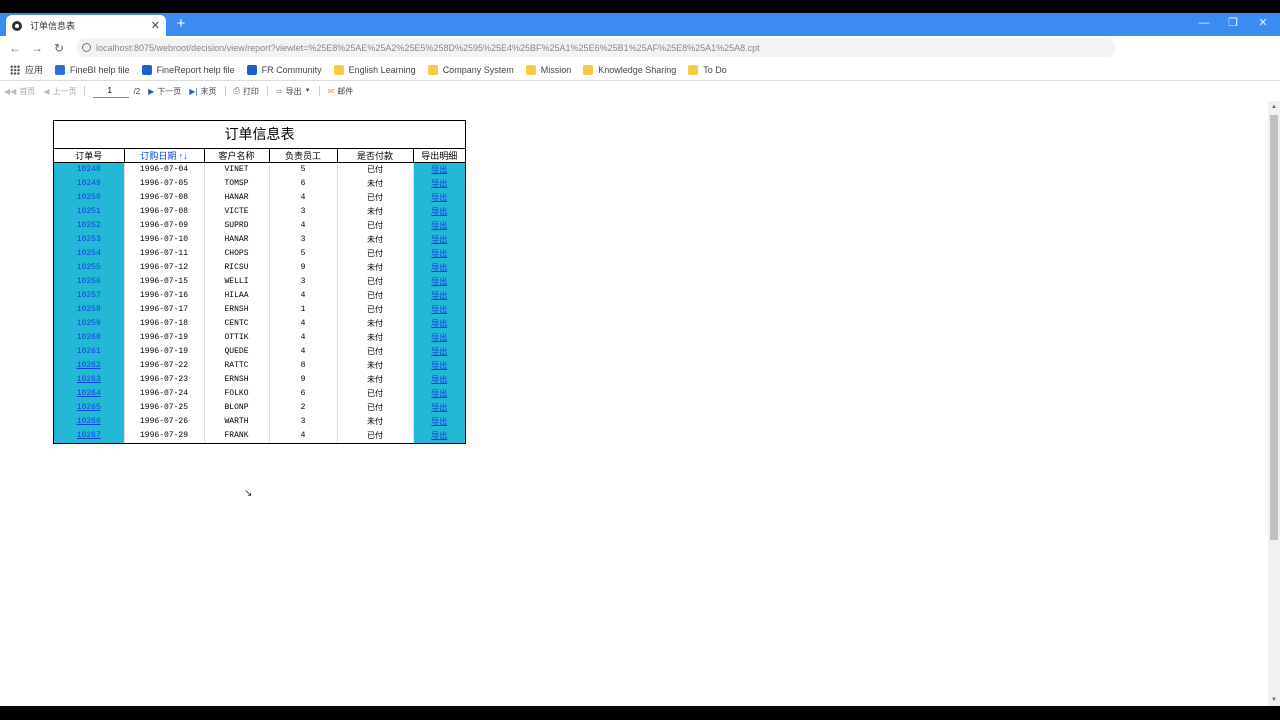 This screenshot has width=1280, height=720. I want to click on cell-order-id: 10264, so click(89, 393).